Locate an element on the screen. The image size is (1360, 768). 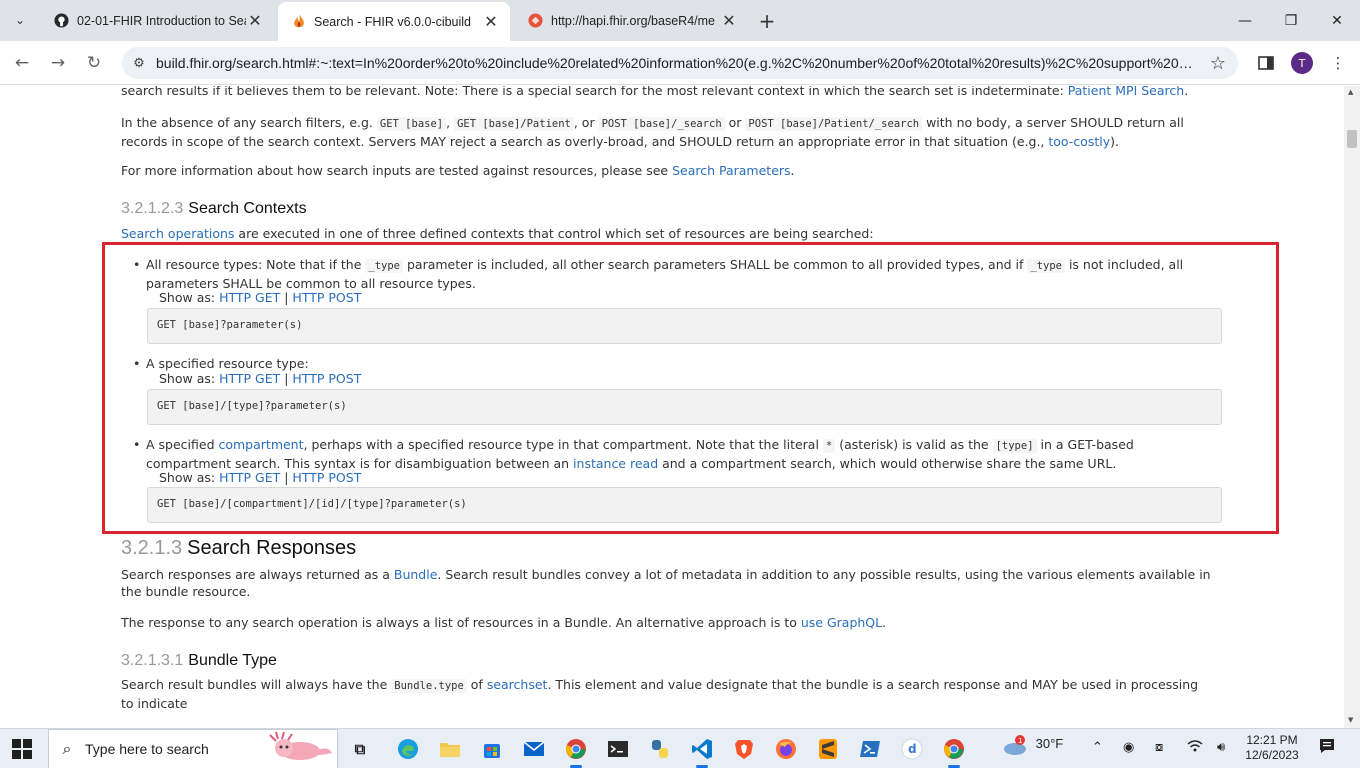
notification-icon is located at coordinates (1327, 746).